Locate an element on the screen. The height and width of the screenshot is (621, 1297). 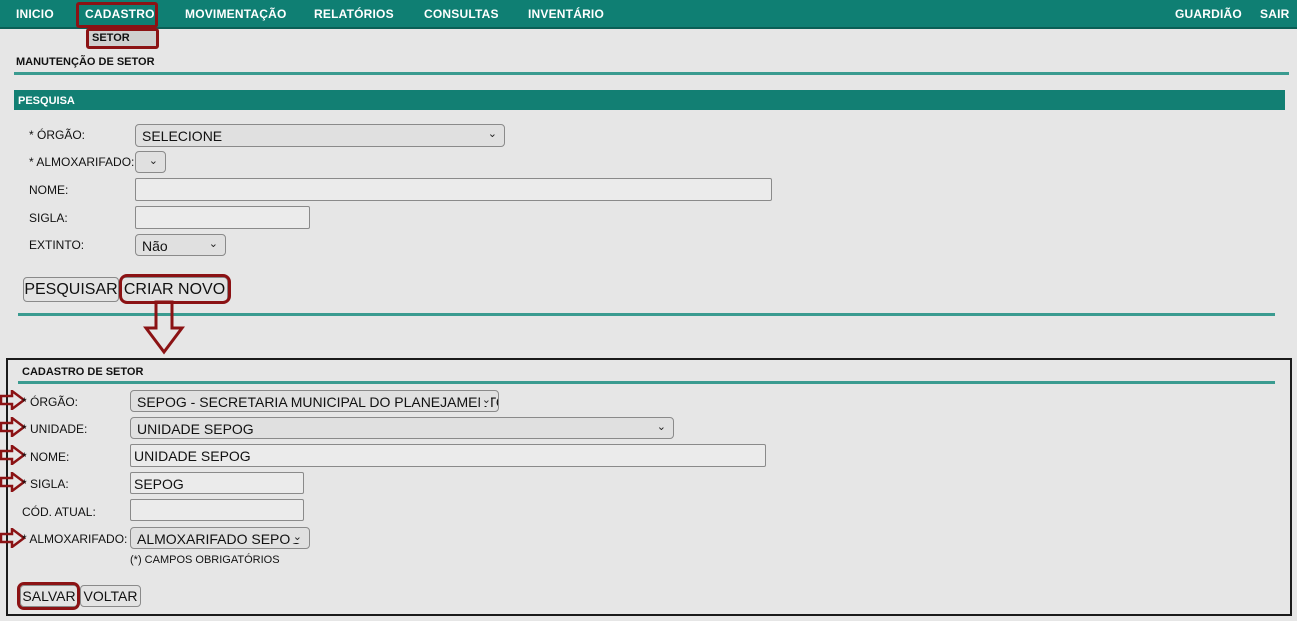
cad-sigla-input-value: SEPOG is located at coordinates (159, 484).